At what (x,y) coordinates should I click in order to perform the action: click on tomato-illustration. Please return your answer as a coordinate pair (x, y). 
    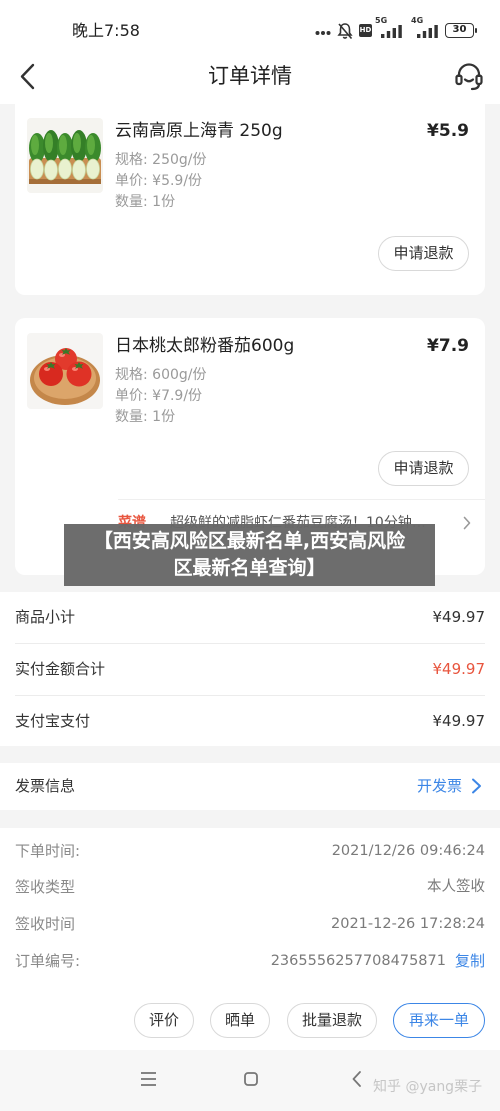
    Looking at the image, I should click on (65, 371).